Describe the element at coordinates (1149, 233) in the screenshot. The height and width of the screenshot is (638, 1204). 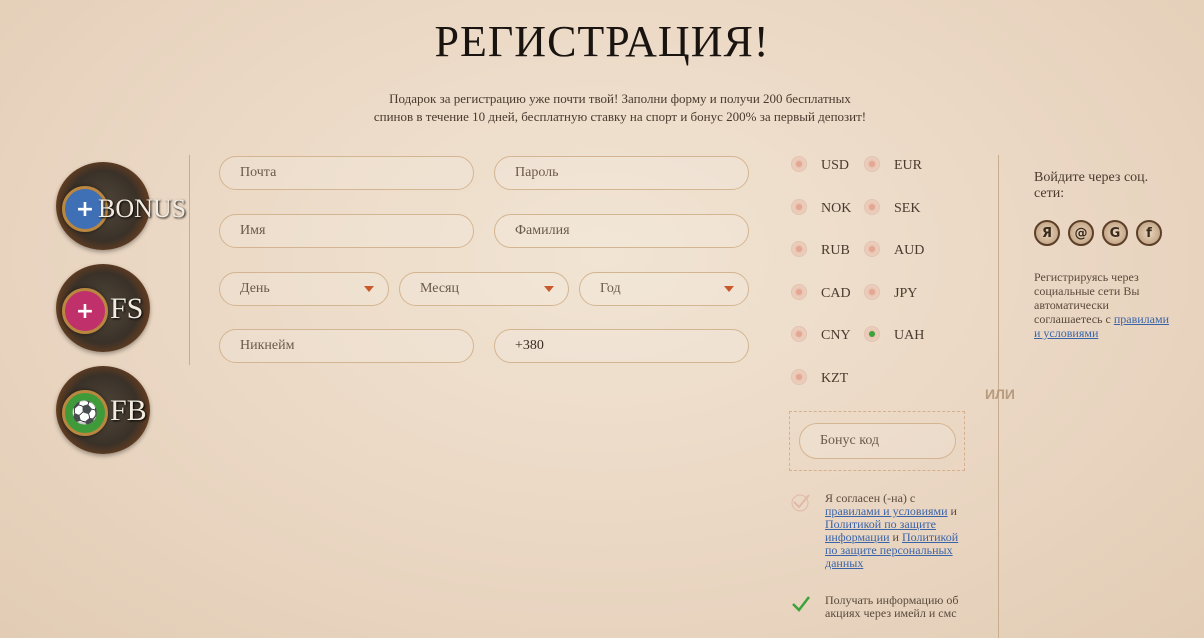
I see `facebook-icon: f` at that location.